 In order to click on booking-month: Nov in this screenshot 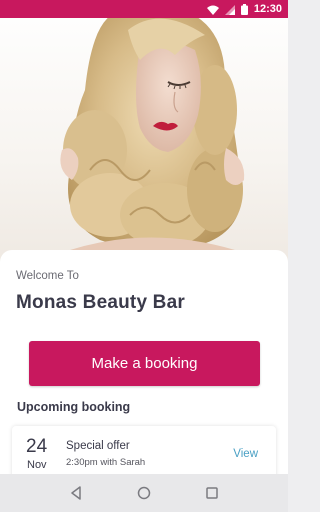, I will do `click(37, 465)`.